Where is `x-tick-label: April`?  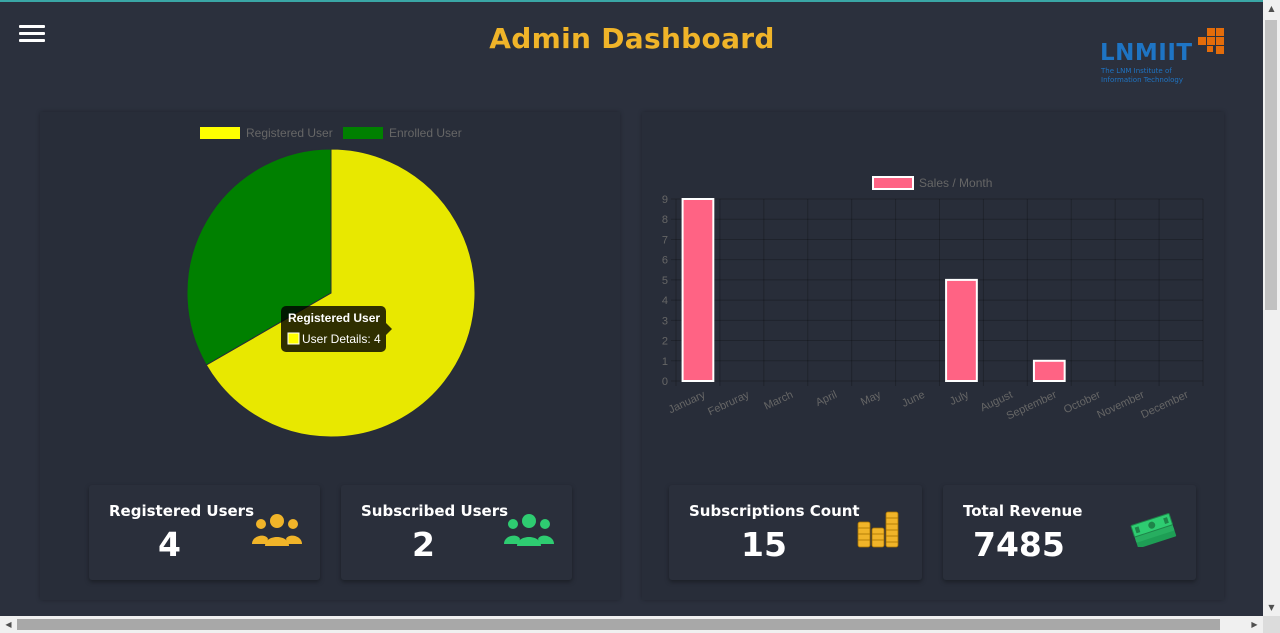
x-tick-label: April is located at coordinates (826, 399).